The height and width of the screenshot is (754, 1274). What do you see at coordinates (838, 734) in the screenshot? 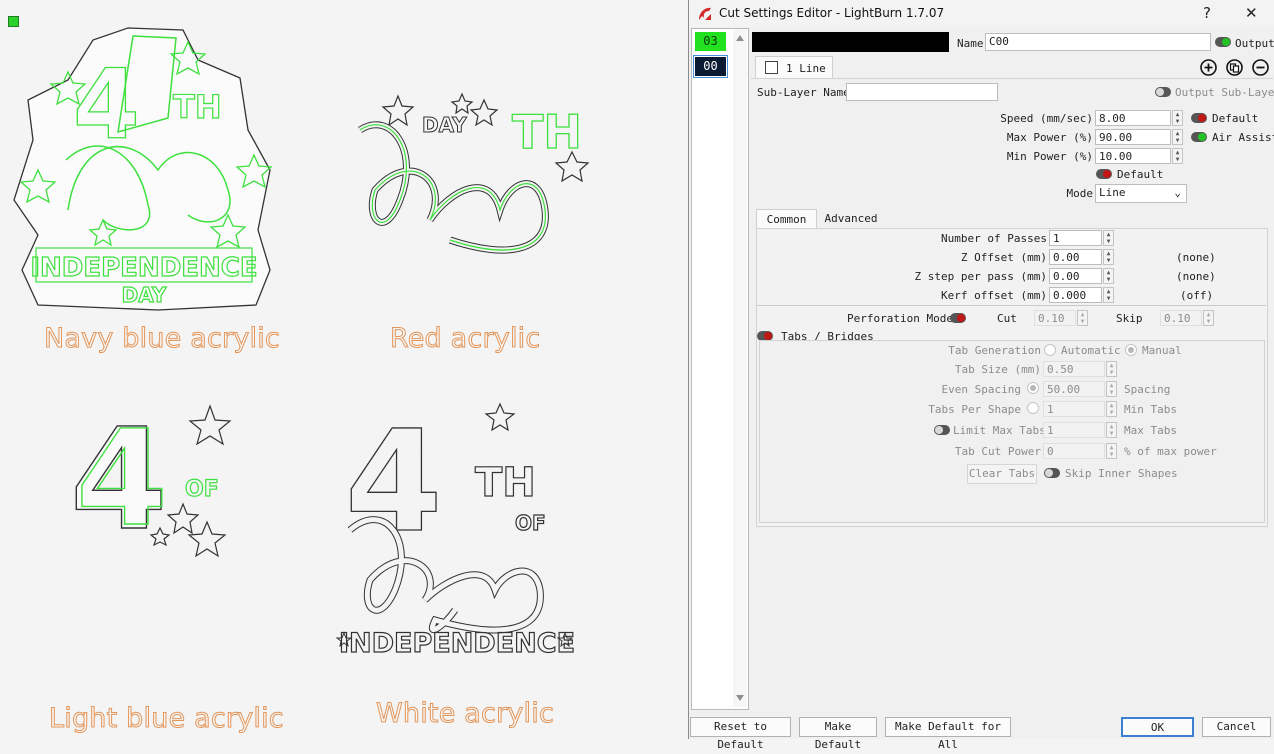
I see `make-default-button: Make Default` at bounding box center [838, 734].